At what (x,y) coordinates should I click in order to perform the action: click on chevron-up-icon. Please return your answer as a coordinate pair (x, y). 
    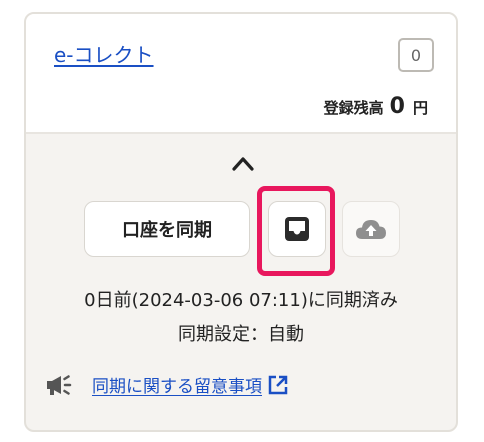
    Looking at the image, I should click on (243, 163).